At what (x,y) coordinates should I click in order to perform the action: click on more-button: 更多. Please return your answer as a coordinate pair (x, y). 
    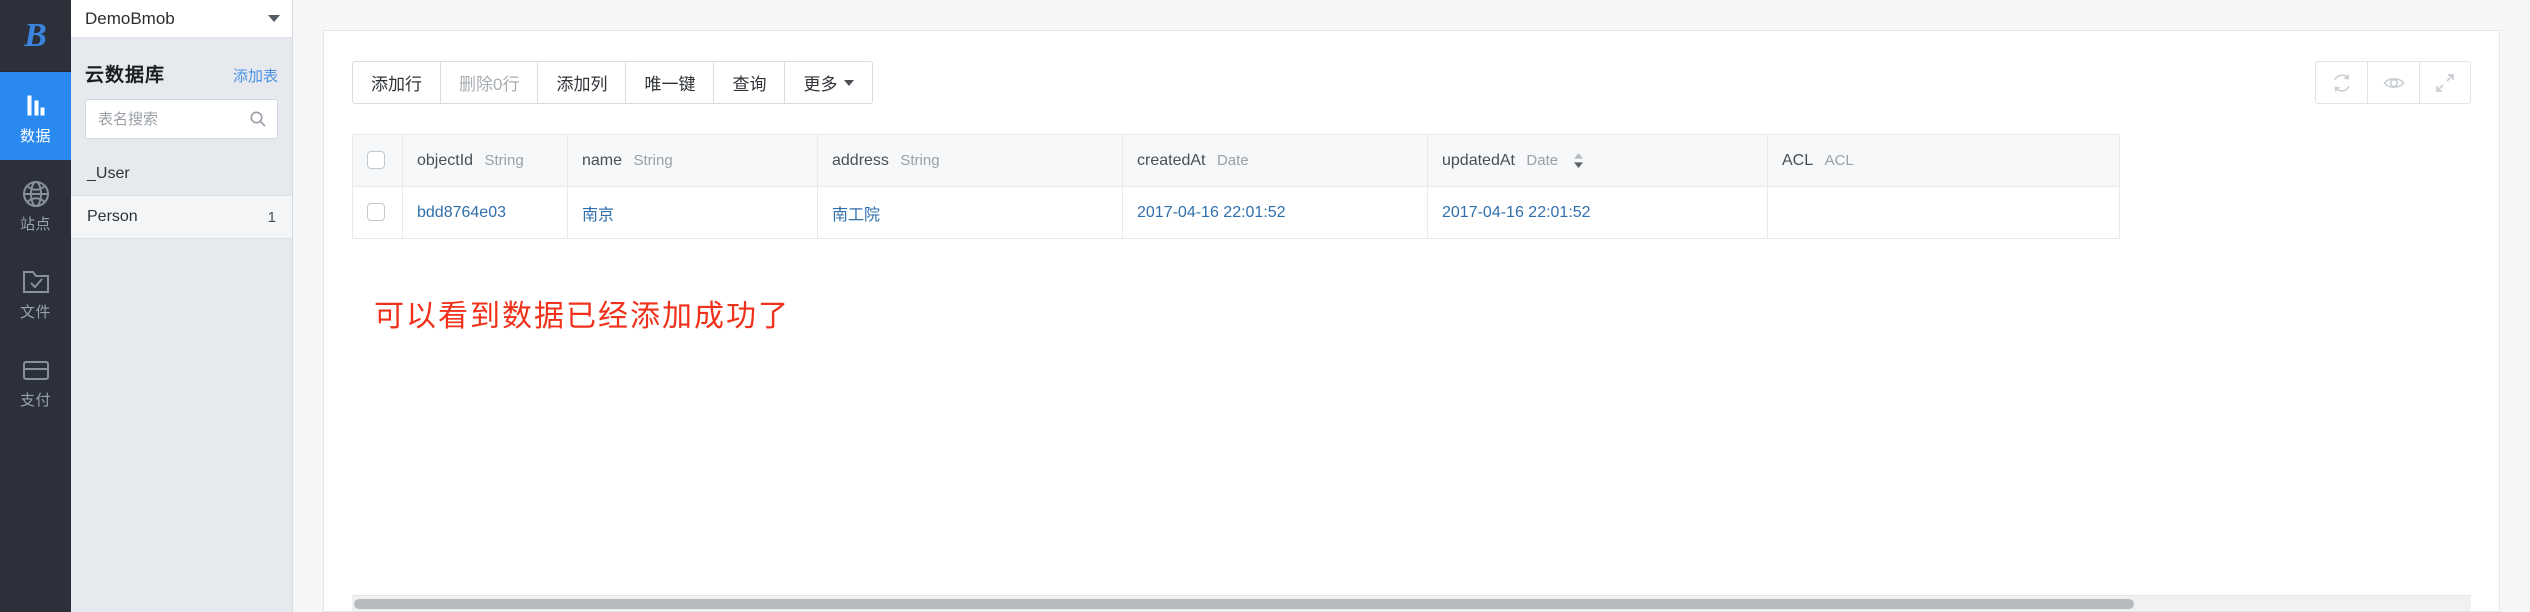
    Looking at the image, I should click on (829, 82).